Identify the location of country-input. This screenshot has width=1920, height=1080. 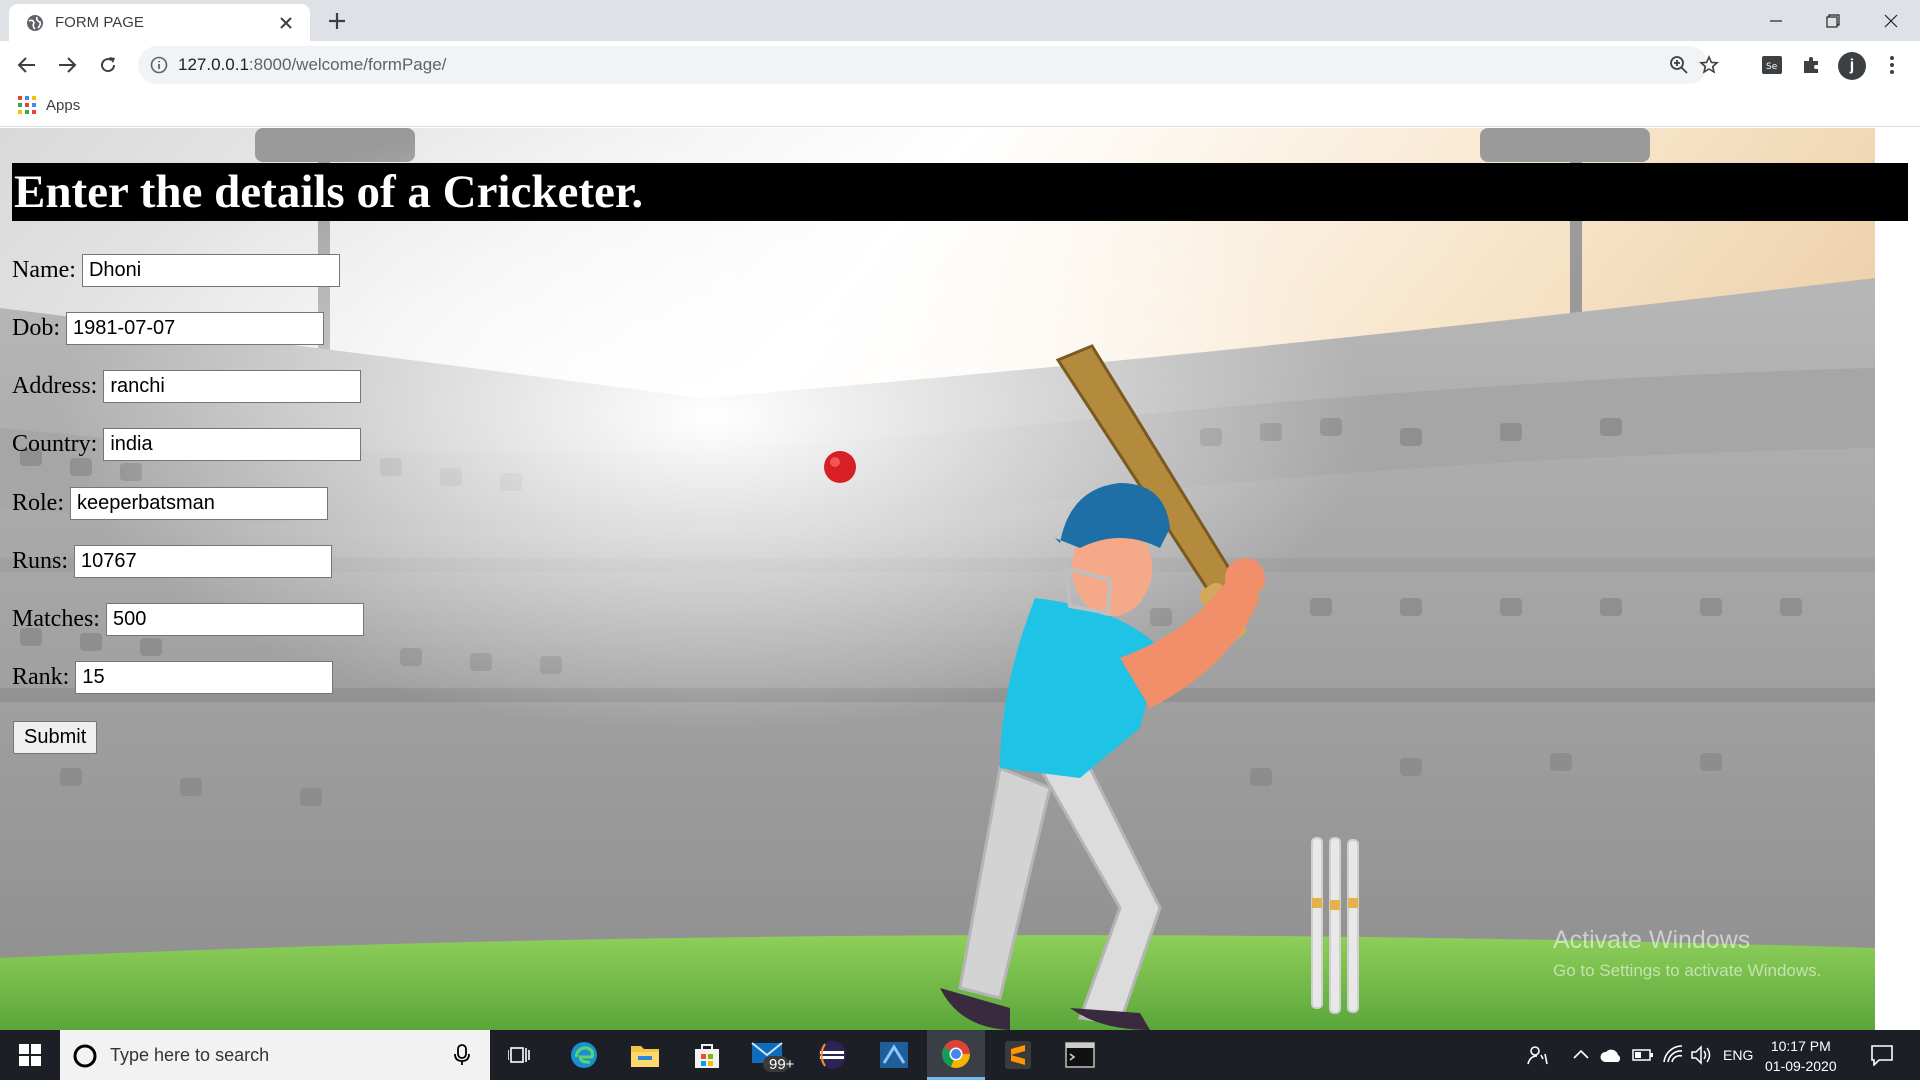
(232, 444).